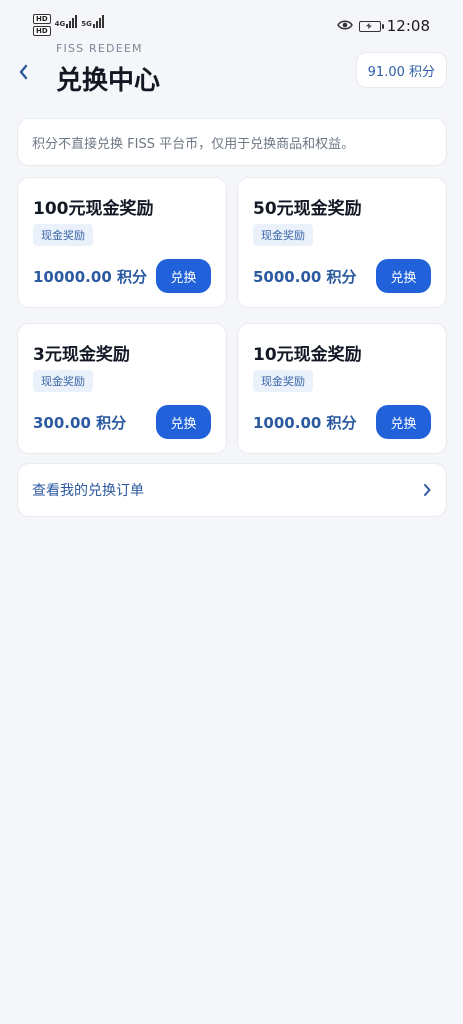  I want to click on product-price: 5000.00 积分, so click(305, 277).